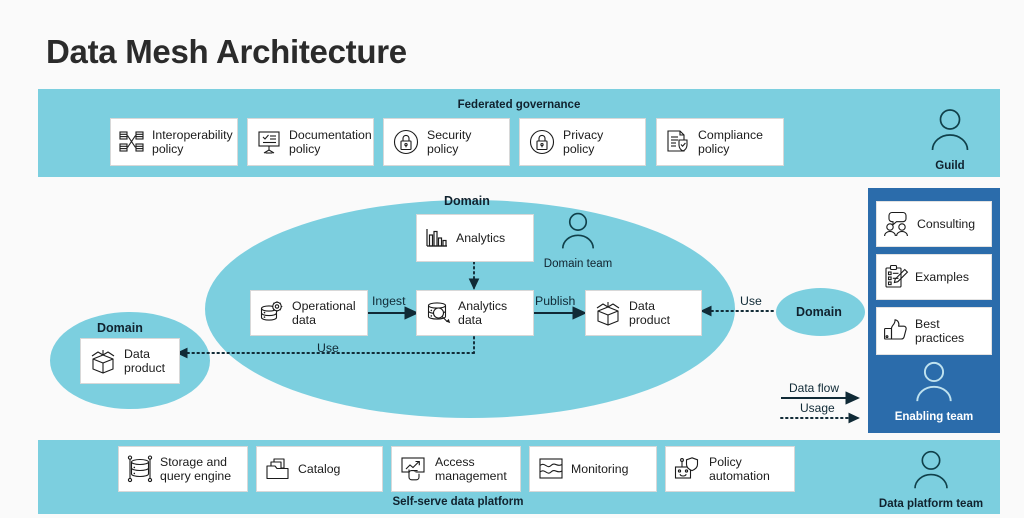 The image size is (1024, 518). I want to click on enabling-team-label: Enabling team, so click(934, 417).